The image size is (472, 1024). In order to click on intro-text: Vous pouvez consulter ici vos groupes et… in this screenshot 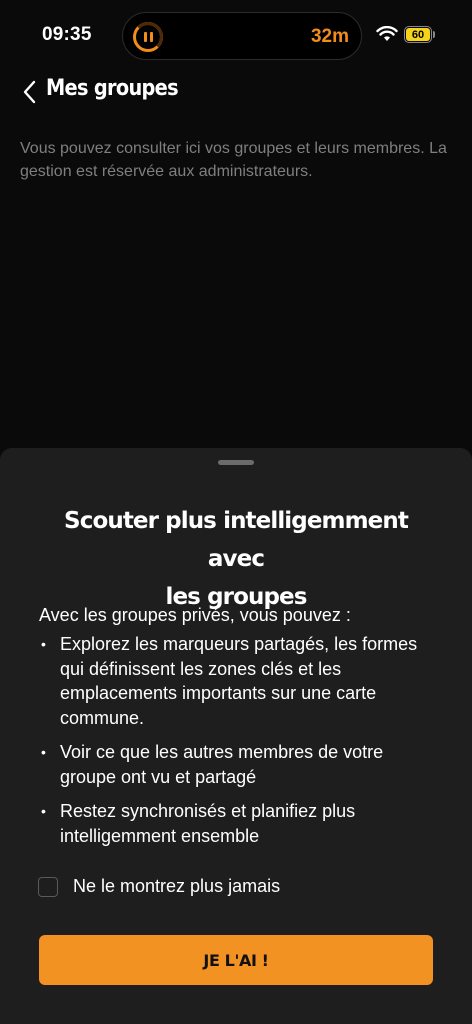, I will do `click(233, 160)`.